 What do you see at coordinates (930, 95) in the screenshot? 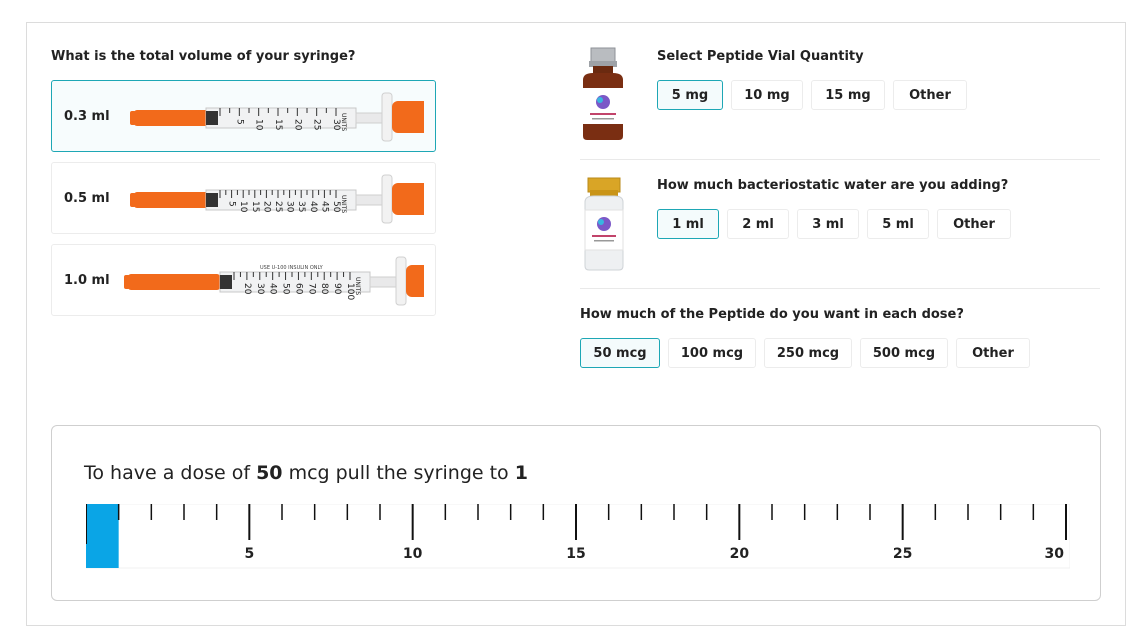
I see `vial-option-other: Other` at bounding box center [930, 95].